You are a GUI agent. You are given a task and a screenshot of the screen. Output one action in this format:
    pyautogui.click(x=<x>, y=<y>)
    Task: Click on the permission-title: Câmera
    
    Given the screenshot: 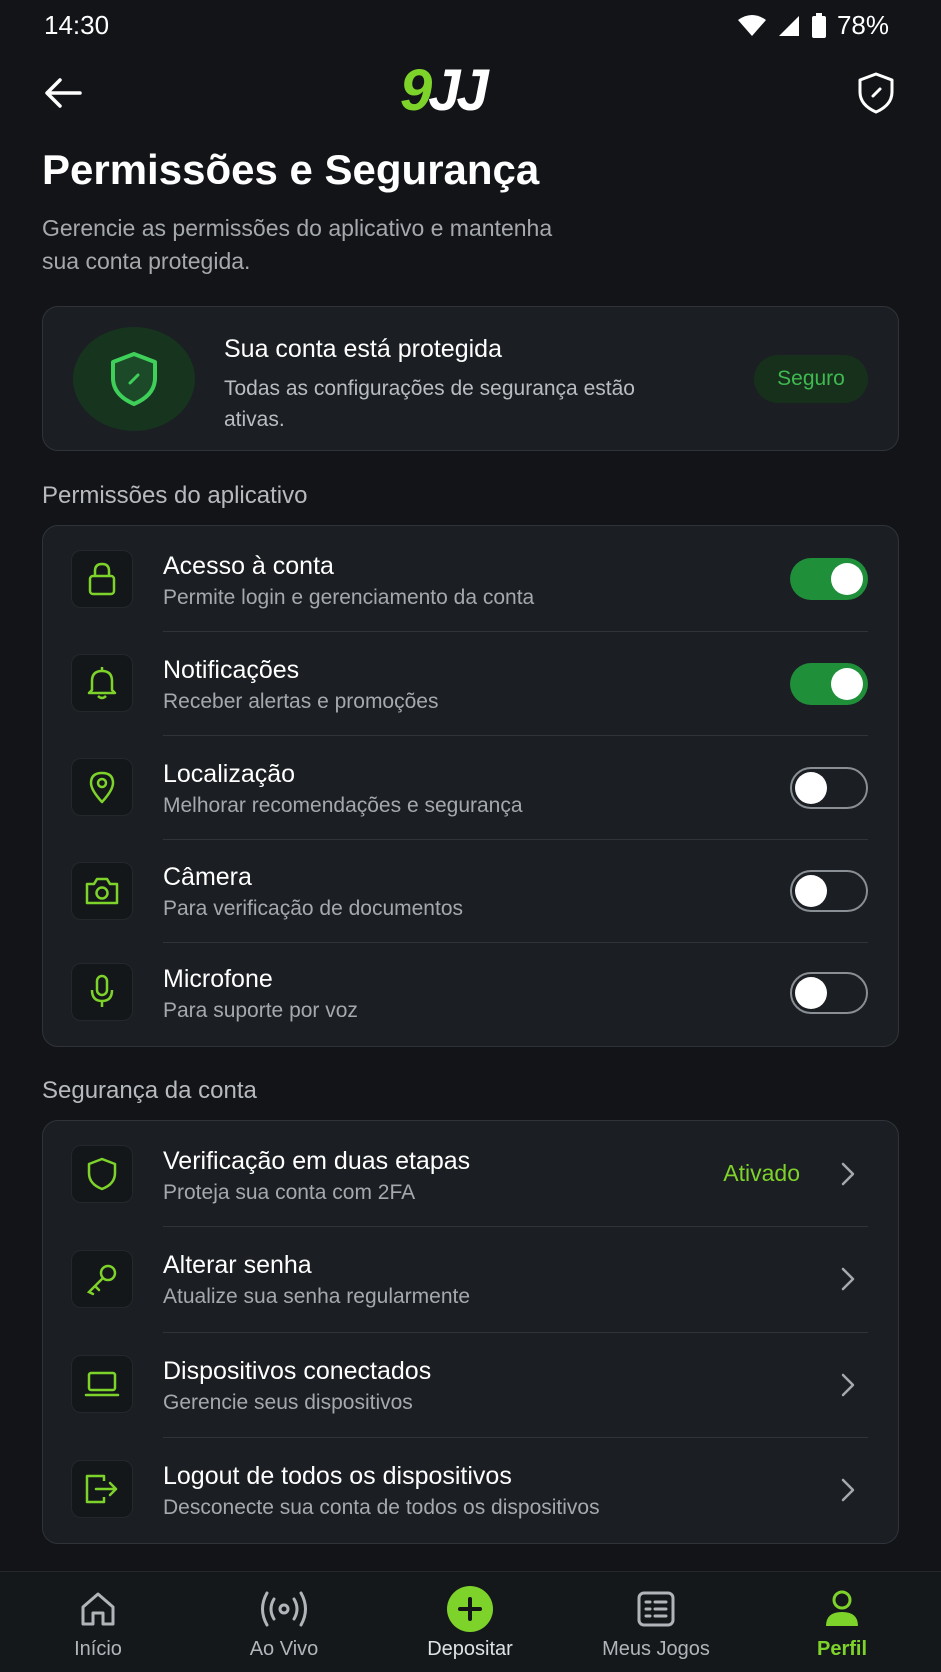 What is the action you would take?
    pyautogui.click(x=207, y=877)
    